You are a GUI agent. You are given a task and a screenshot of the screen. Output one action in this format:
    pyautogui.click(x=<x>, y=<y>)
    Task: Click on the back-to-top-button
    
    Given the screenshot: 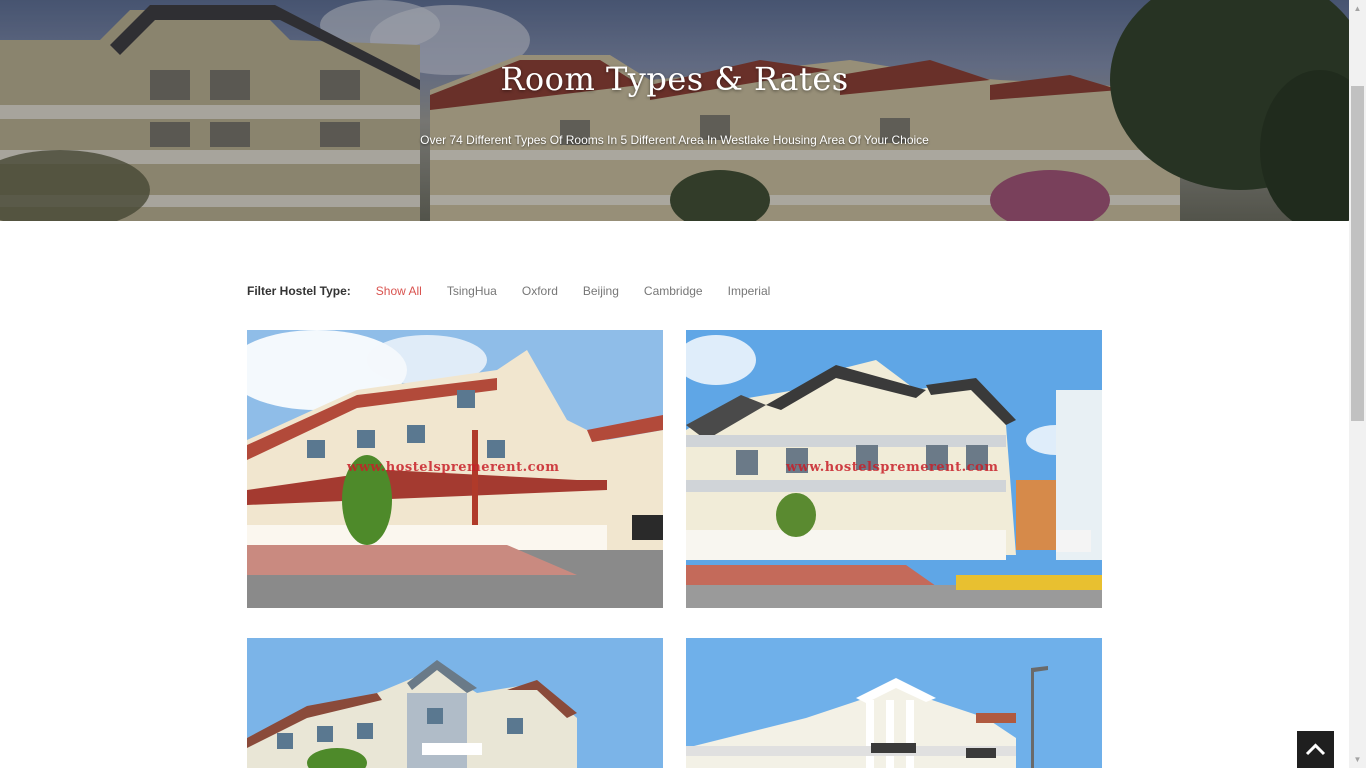 What is the action you would take?
    pyautogui.click(x=1315, y=749)
    